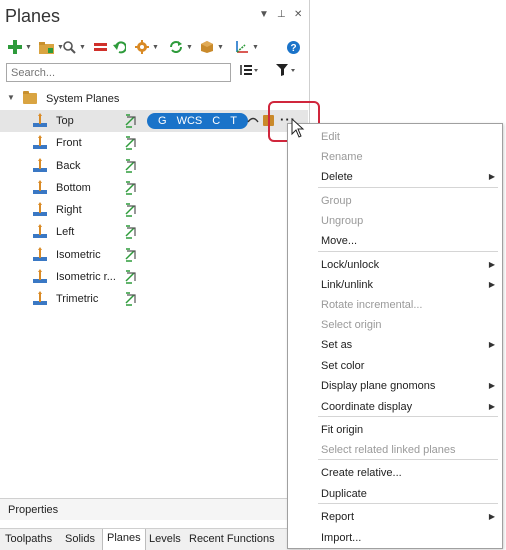  What do you see at coordinates (65, 121) in the screenshot?
I see `plane-label: Top` at bounding box center [65, 121].